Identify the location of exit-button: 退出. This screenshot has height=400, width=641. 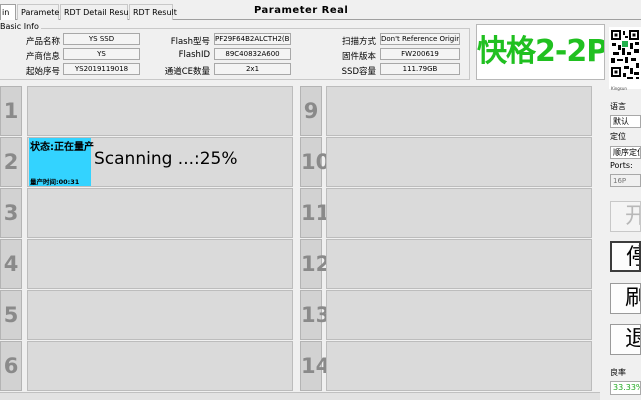
(625, 339).